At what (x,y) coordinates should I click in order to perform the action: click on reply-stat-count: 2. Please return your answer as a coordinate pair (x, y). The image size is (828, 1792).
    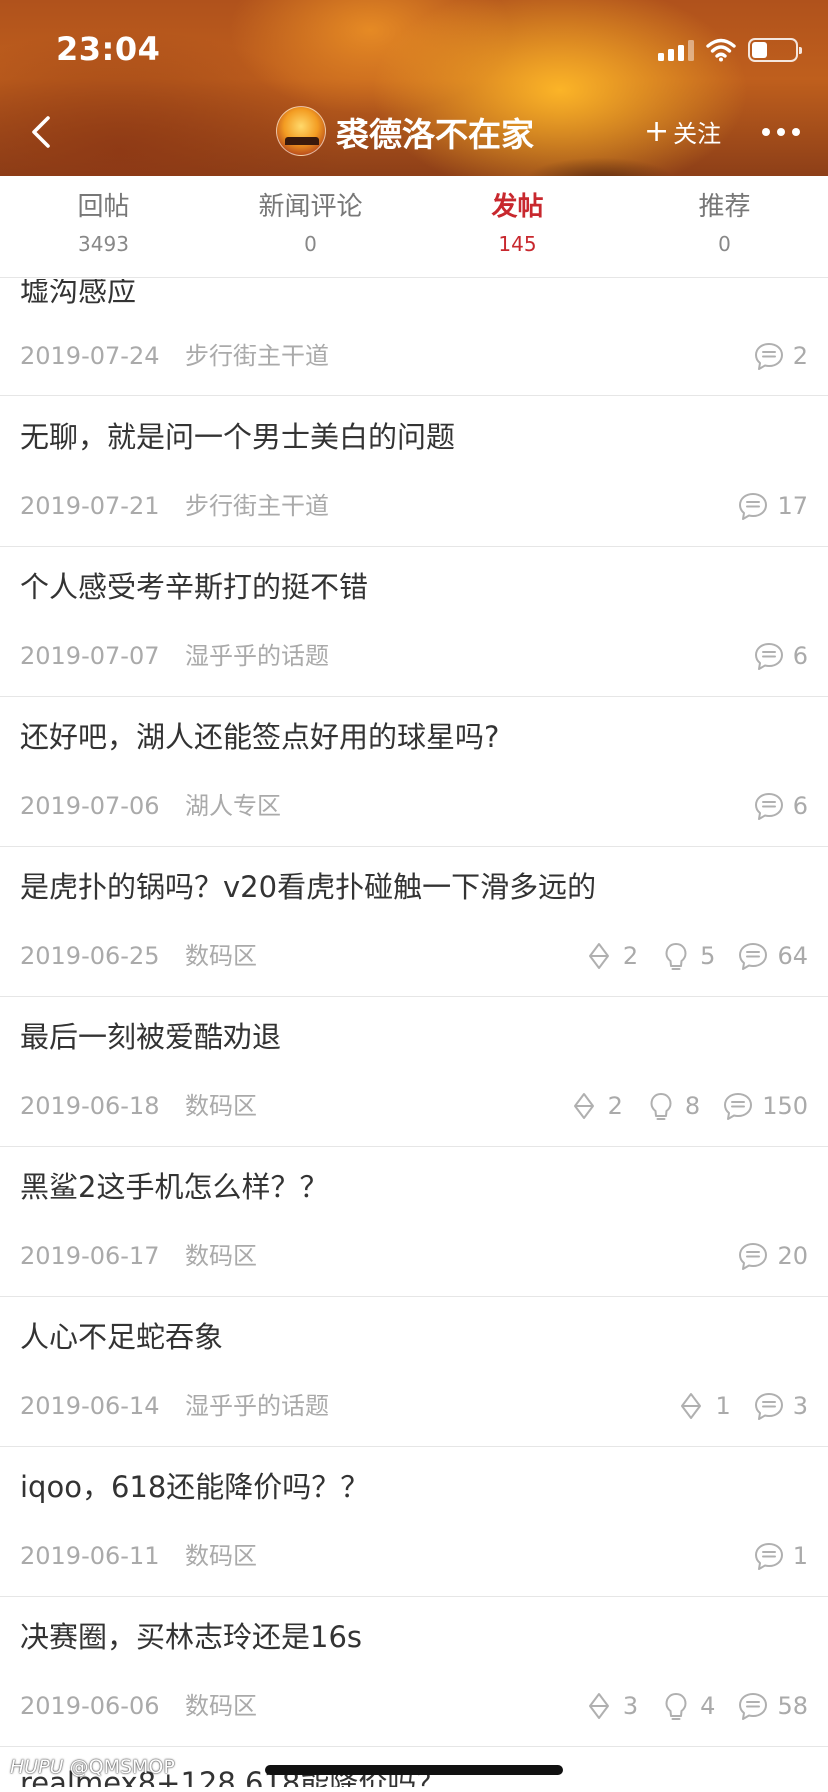
    Looking at the image, I should click on (800, 356).